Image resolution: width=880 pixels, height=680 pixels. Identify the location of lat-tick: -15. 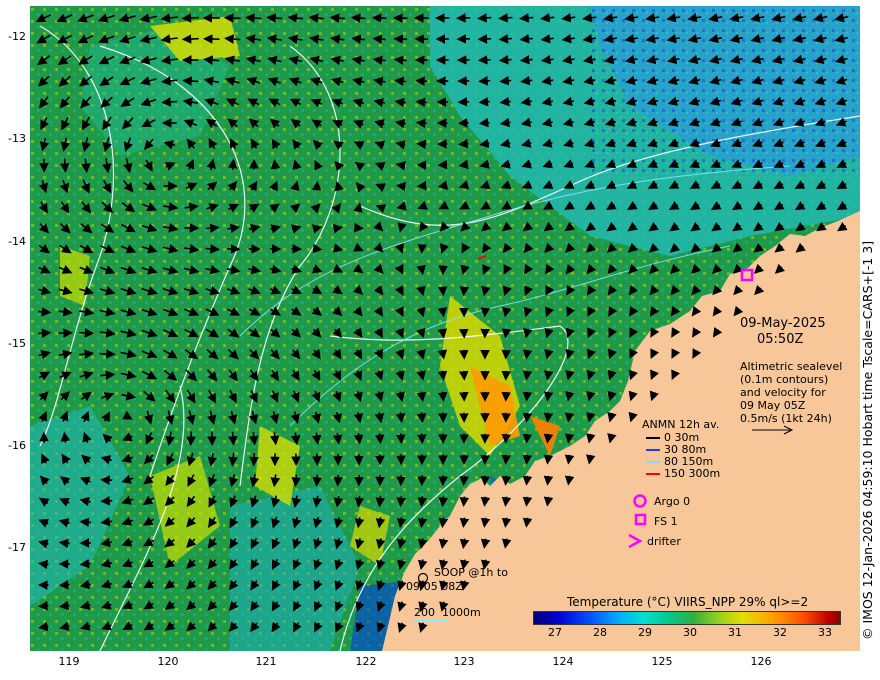
(17, 343).